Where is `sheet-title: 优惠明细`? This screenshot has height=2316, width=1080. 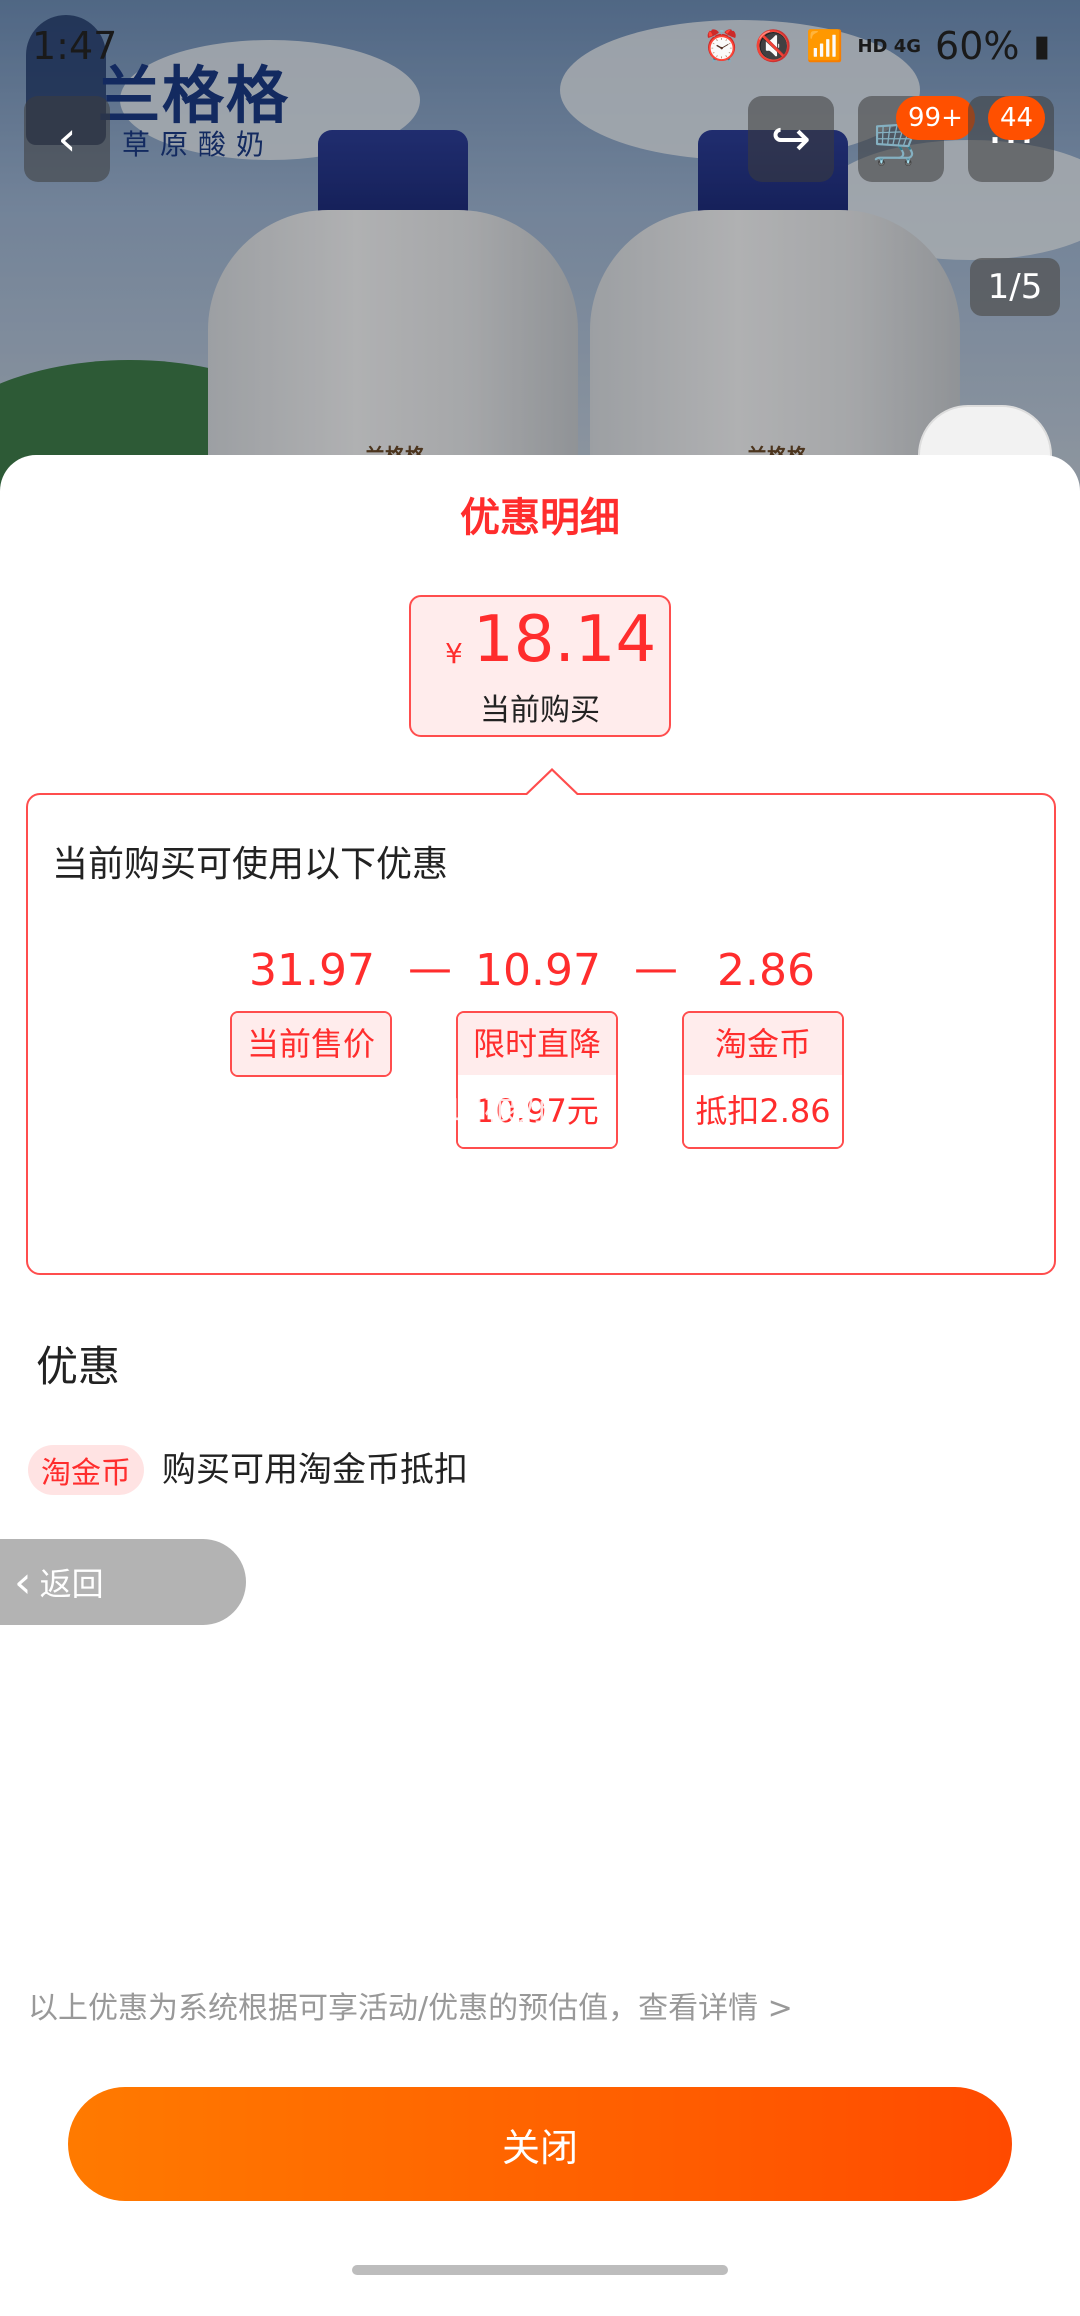 sheet-title: 优惠明细 is located at coordinates (540, 518).